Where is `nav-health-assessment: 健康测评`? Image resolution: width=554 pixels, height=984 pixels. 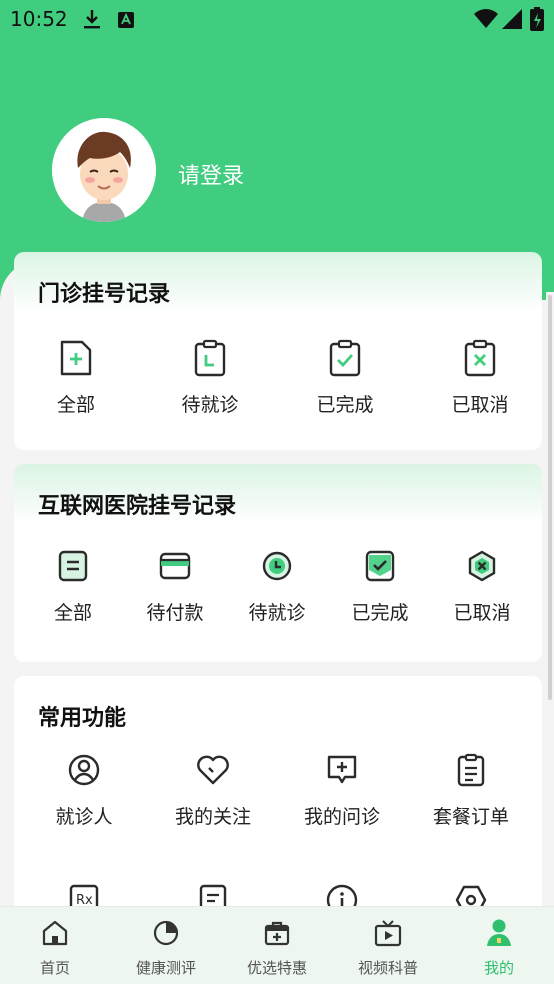 nav-health-assessment: 健康测评 is located at coordinates (166, 947).